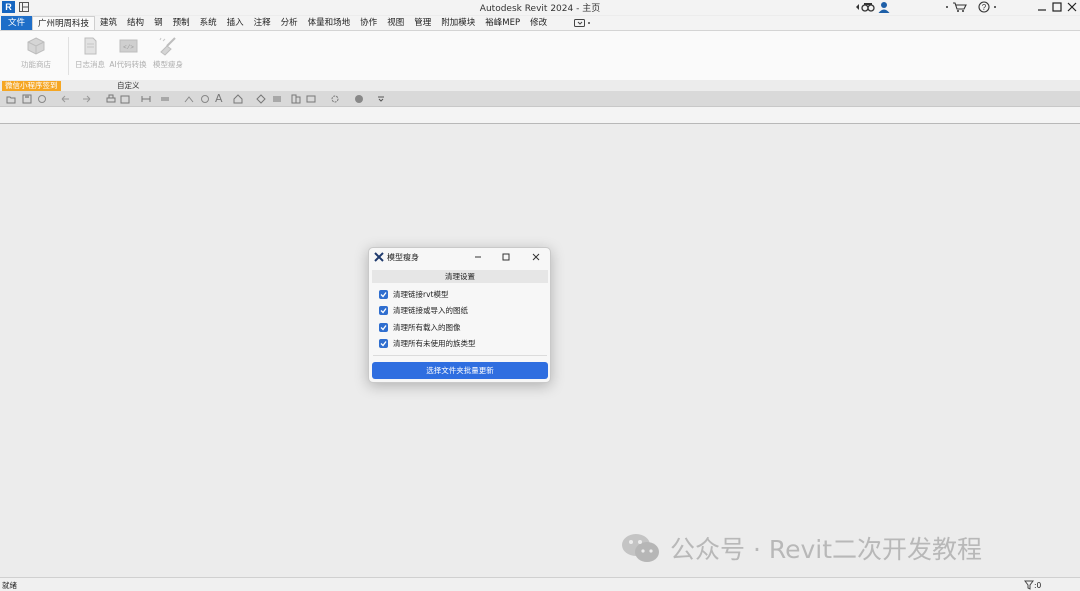 The image size is (1080, 591). Describe the element at coordinates (90, 46) in the screenshot. I see `document-icon` at that location.